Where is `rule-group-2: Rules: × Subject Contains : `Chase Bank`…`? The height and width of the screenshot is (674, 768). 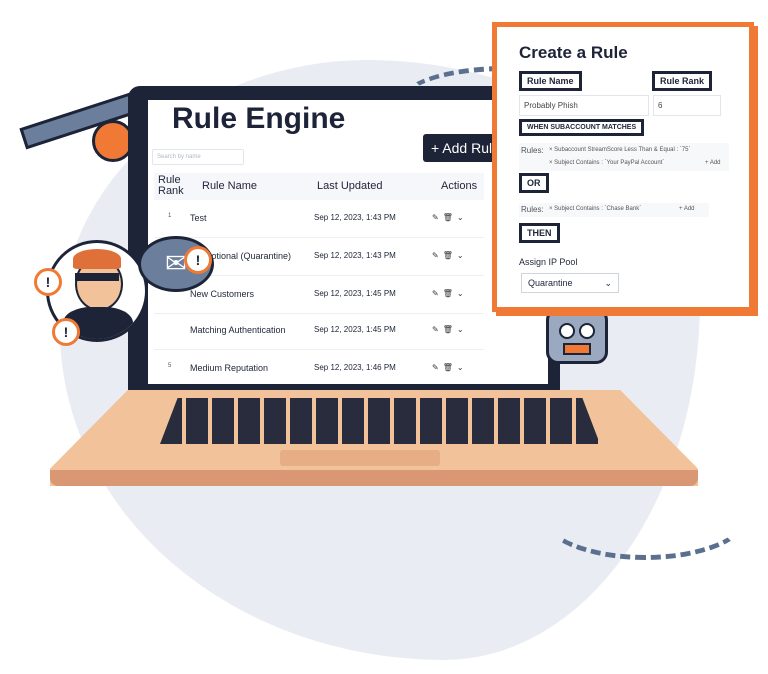 rule-group-2: Rules: × Subject Contains : `Chase Bank`… is located at coordinates (614, 210).